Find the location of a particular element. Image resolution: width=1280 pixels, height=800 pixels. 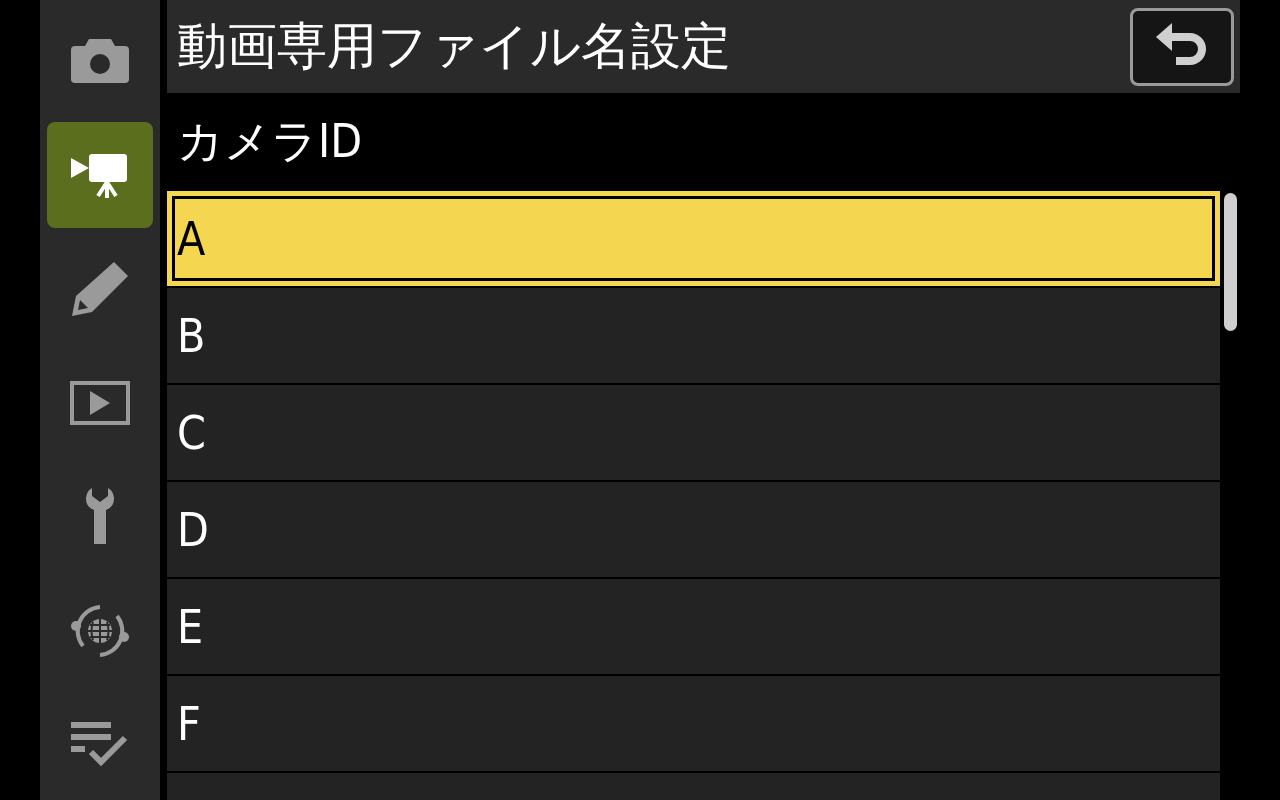

camera-icon is located at coordinates (100, 61).